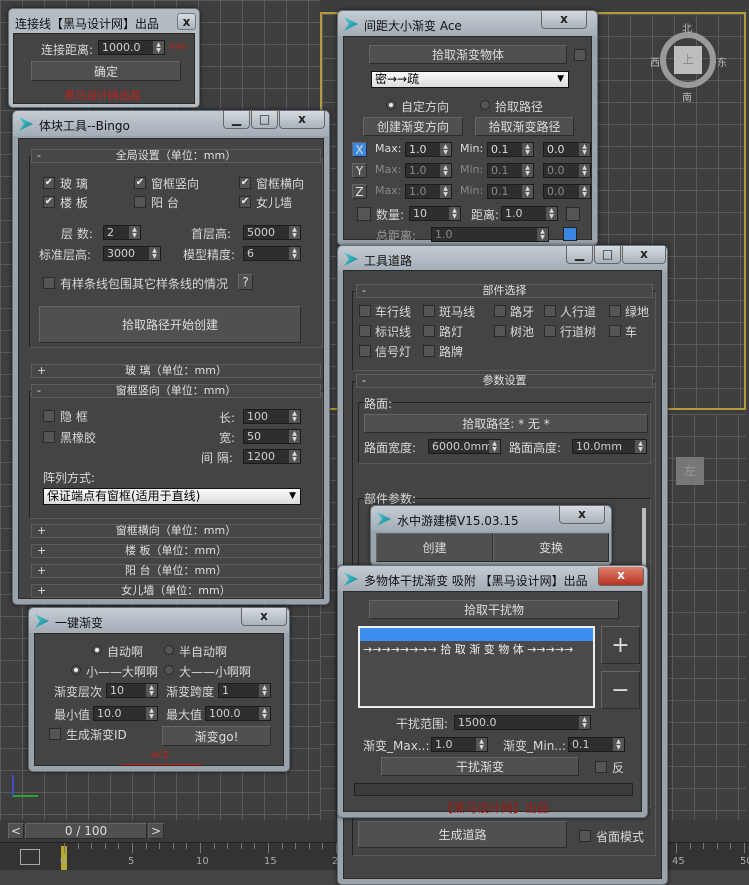 The height and width of the screenshot is (885, 749). Describe the element at coordinates (131, 47) in the screenshot. I see `distance-spinner: 1000.0 ▲ ▼` at that location.